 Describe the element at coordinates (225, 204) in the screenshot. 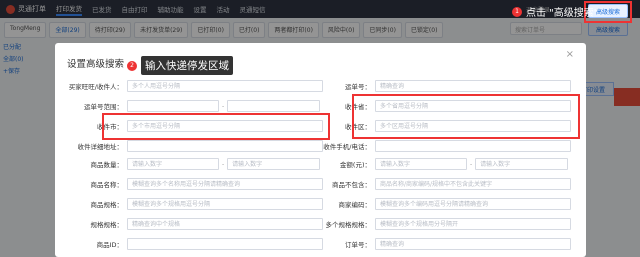

I see `product-spec-input: 模糊查询多个规格用逗号分隔` at that location.